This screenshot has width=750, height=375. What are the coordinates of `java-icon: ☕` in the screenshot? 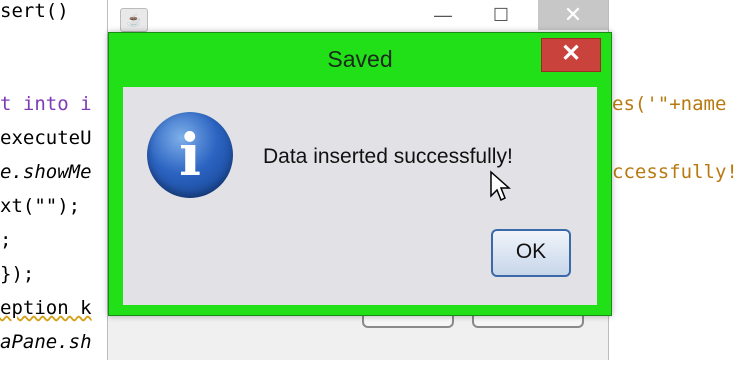 It's located at (134, 20).